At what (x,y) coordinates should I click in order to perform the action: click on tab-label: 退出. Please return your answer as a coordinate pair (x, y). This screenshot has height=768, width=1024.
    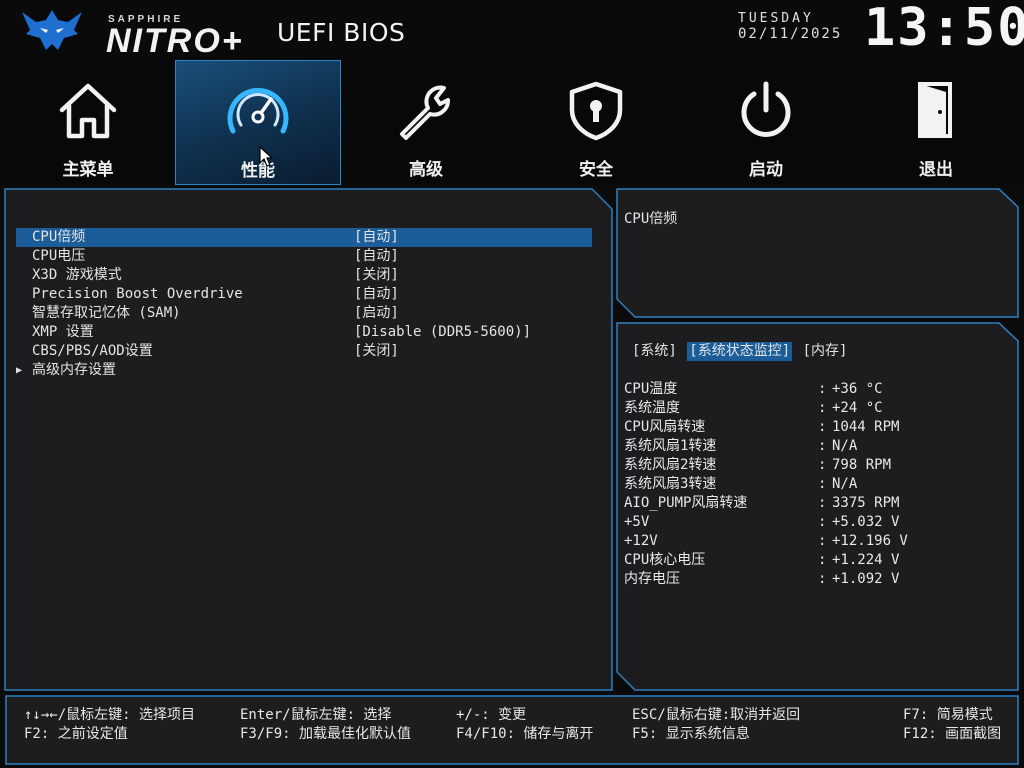
    Looking at the image, I should click on (936, 170).